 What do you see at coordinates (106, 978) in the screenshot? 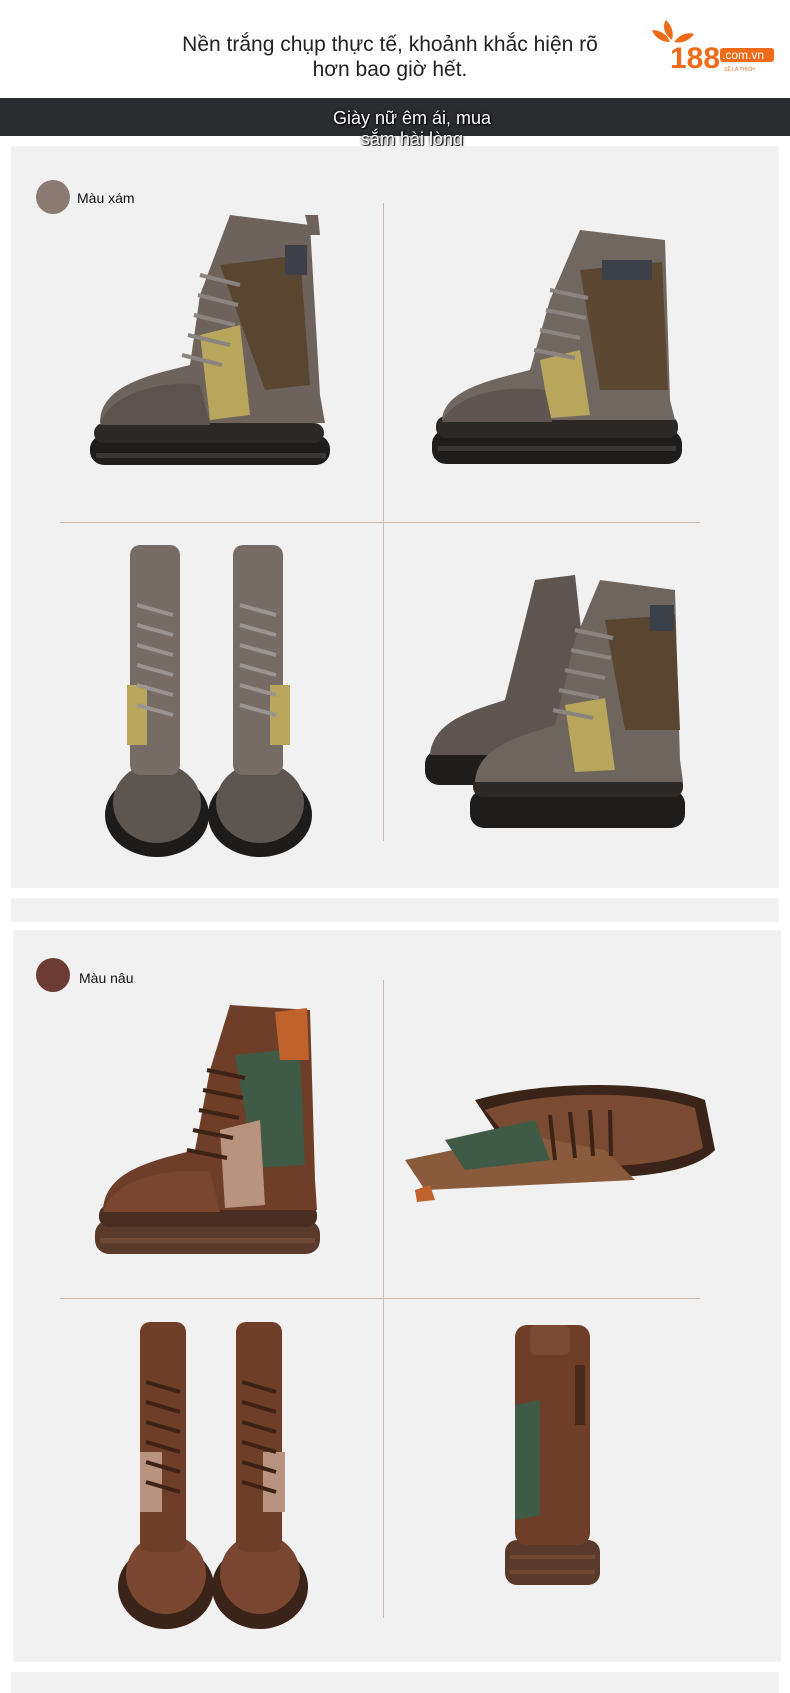
I see `color-label-brown: Màu nâu` at bounding box center [106, 978].